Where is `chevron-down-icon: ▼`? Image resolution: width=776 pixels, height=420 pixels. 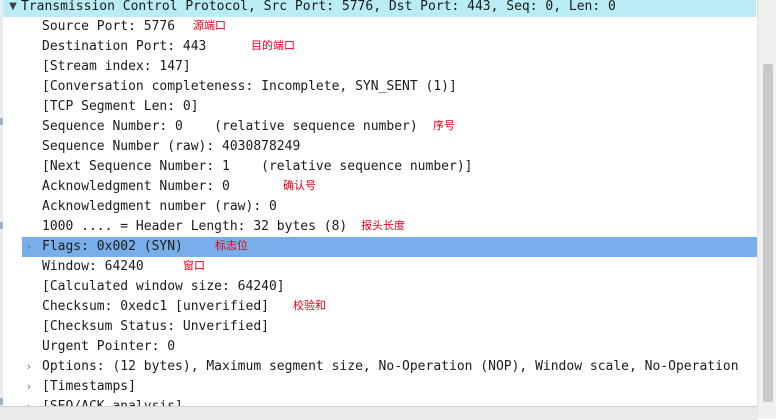
chevron-down-icon: ▼ is located at coordinates (13, 8).